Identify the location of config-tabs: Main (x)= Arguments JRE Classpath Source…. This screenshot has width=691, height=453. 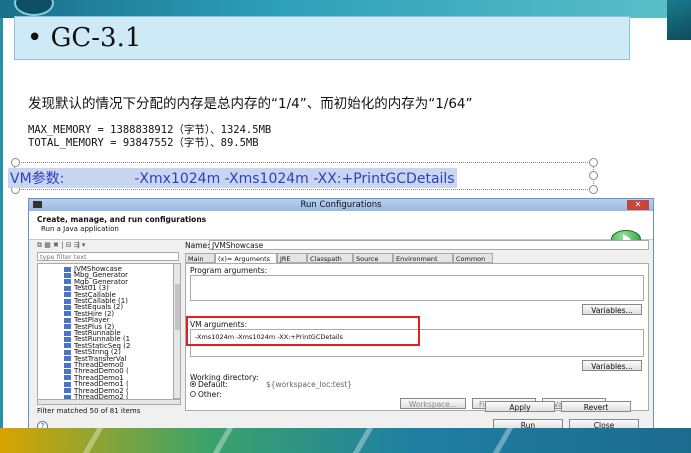
(417, 258).